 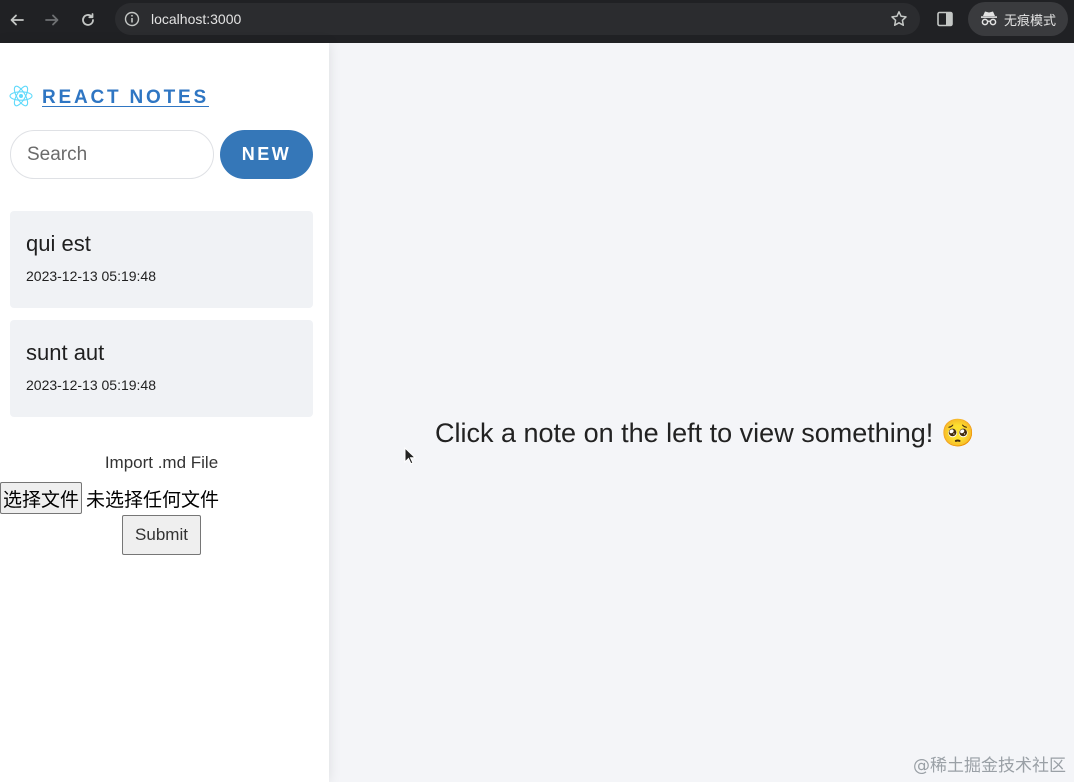 What do you see at coordinates (161, 462) in the screenshot?
I see `import-label: Import .md File` at bounding box center [161, 462].